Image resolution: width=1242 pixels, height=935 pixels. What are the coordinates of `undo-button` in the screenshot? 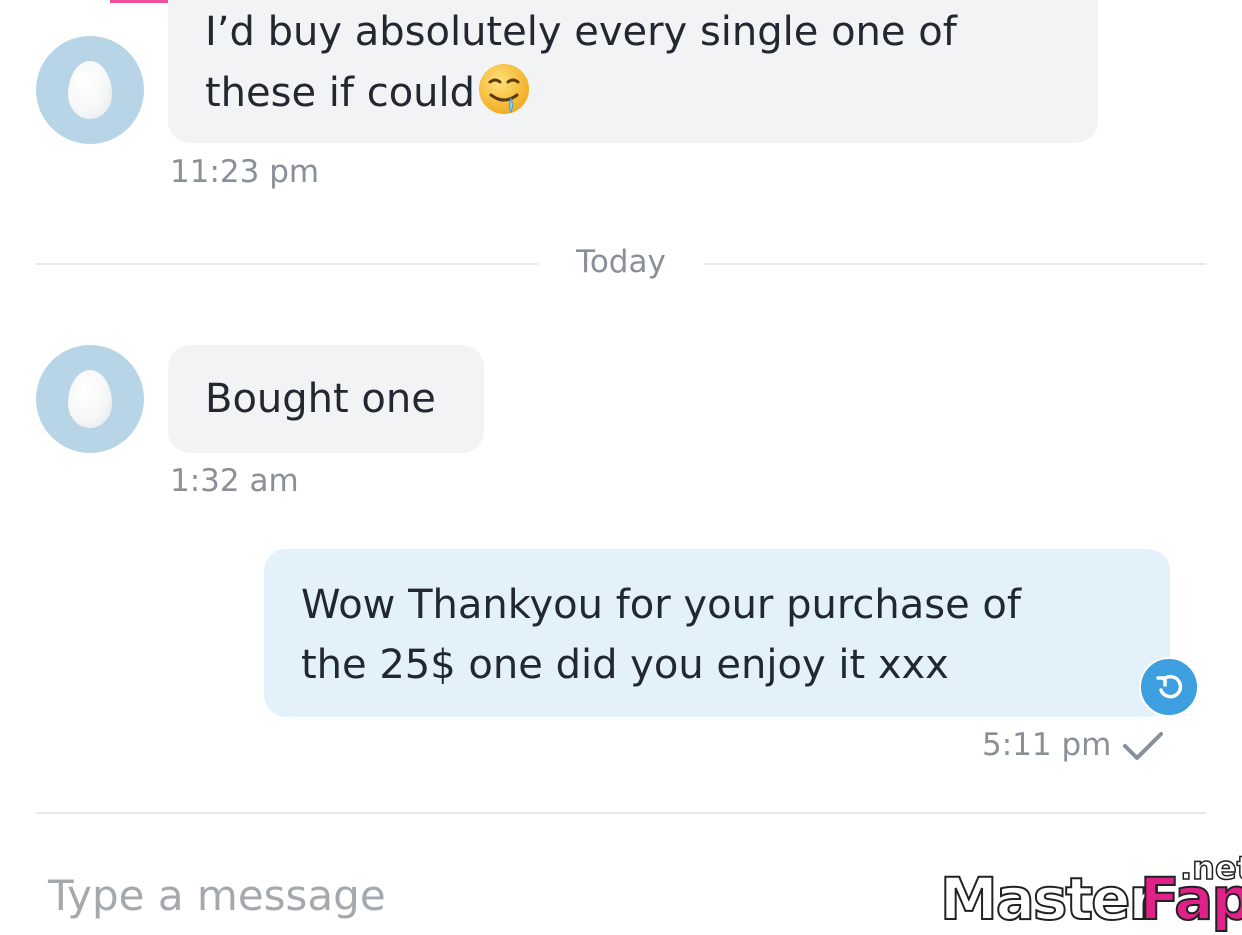 It's located at (1169, 687).